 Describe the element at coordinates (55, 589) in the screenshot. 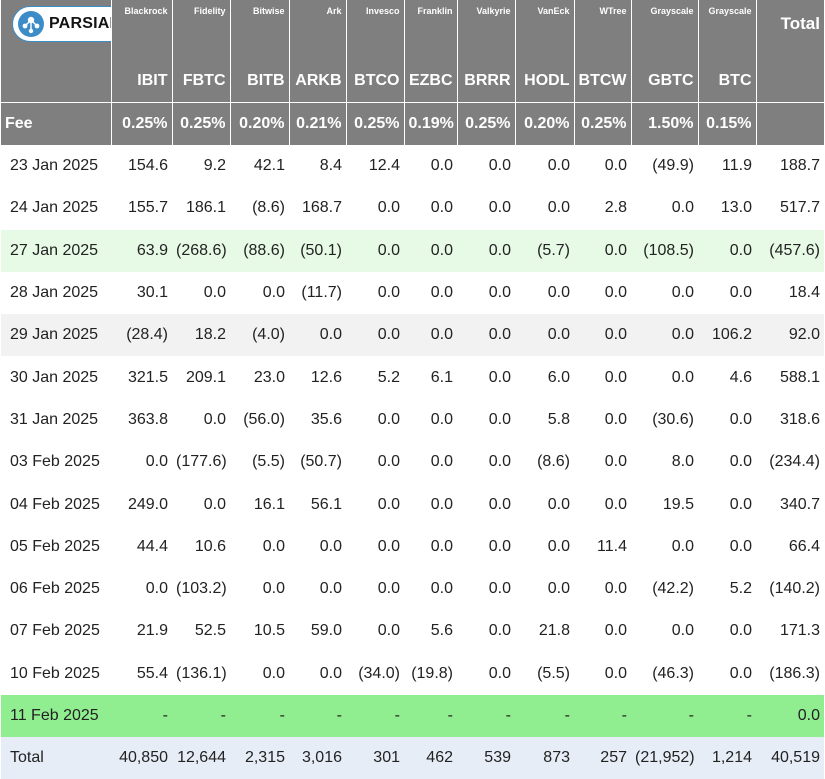

I see `date-cell: 06 Feb 2025` at that location.